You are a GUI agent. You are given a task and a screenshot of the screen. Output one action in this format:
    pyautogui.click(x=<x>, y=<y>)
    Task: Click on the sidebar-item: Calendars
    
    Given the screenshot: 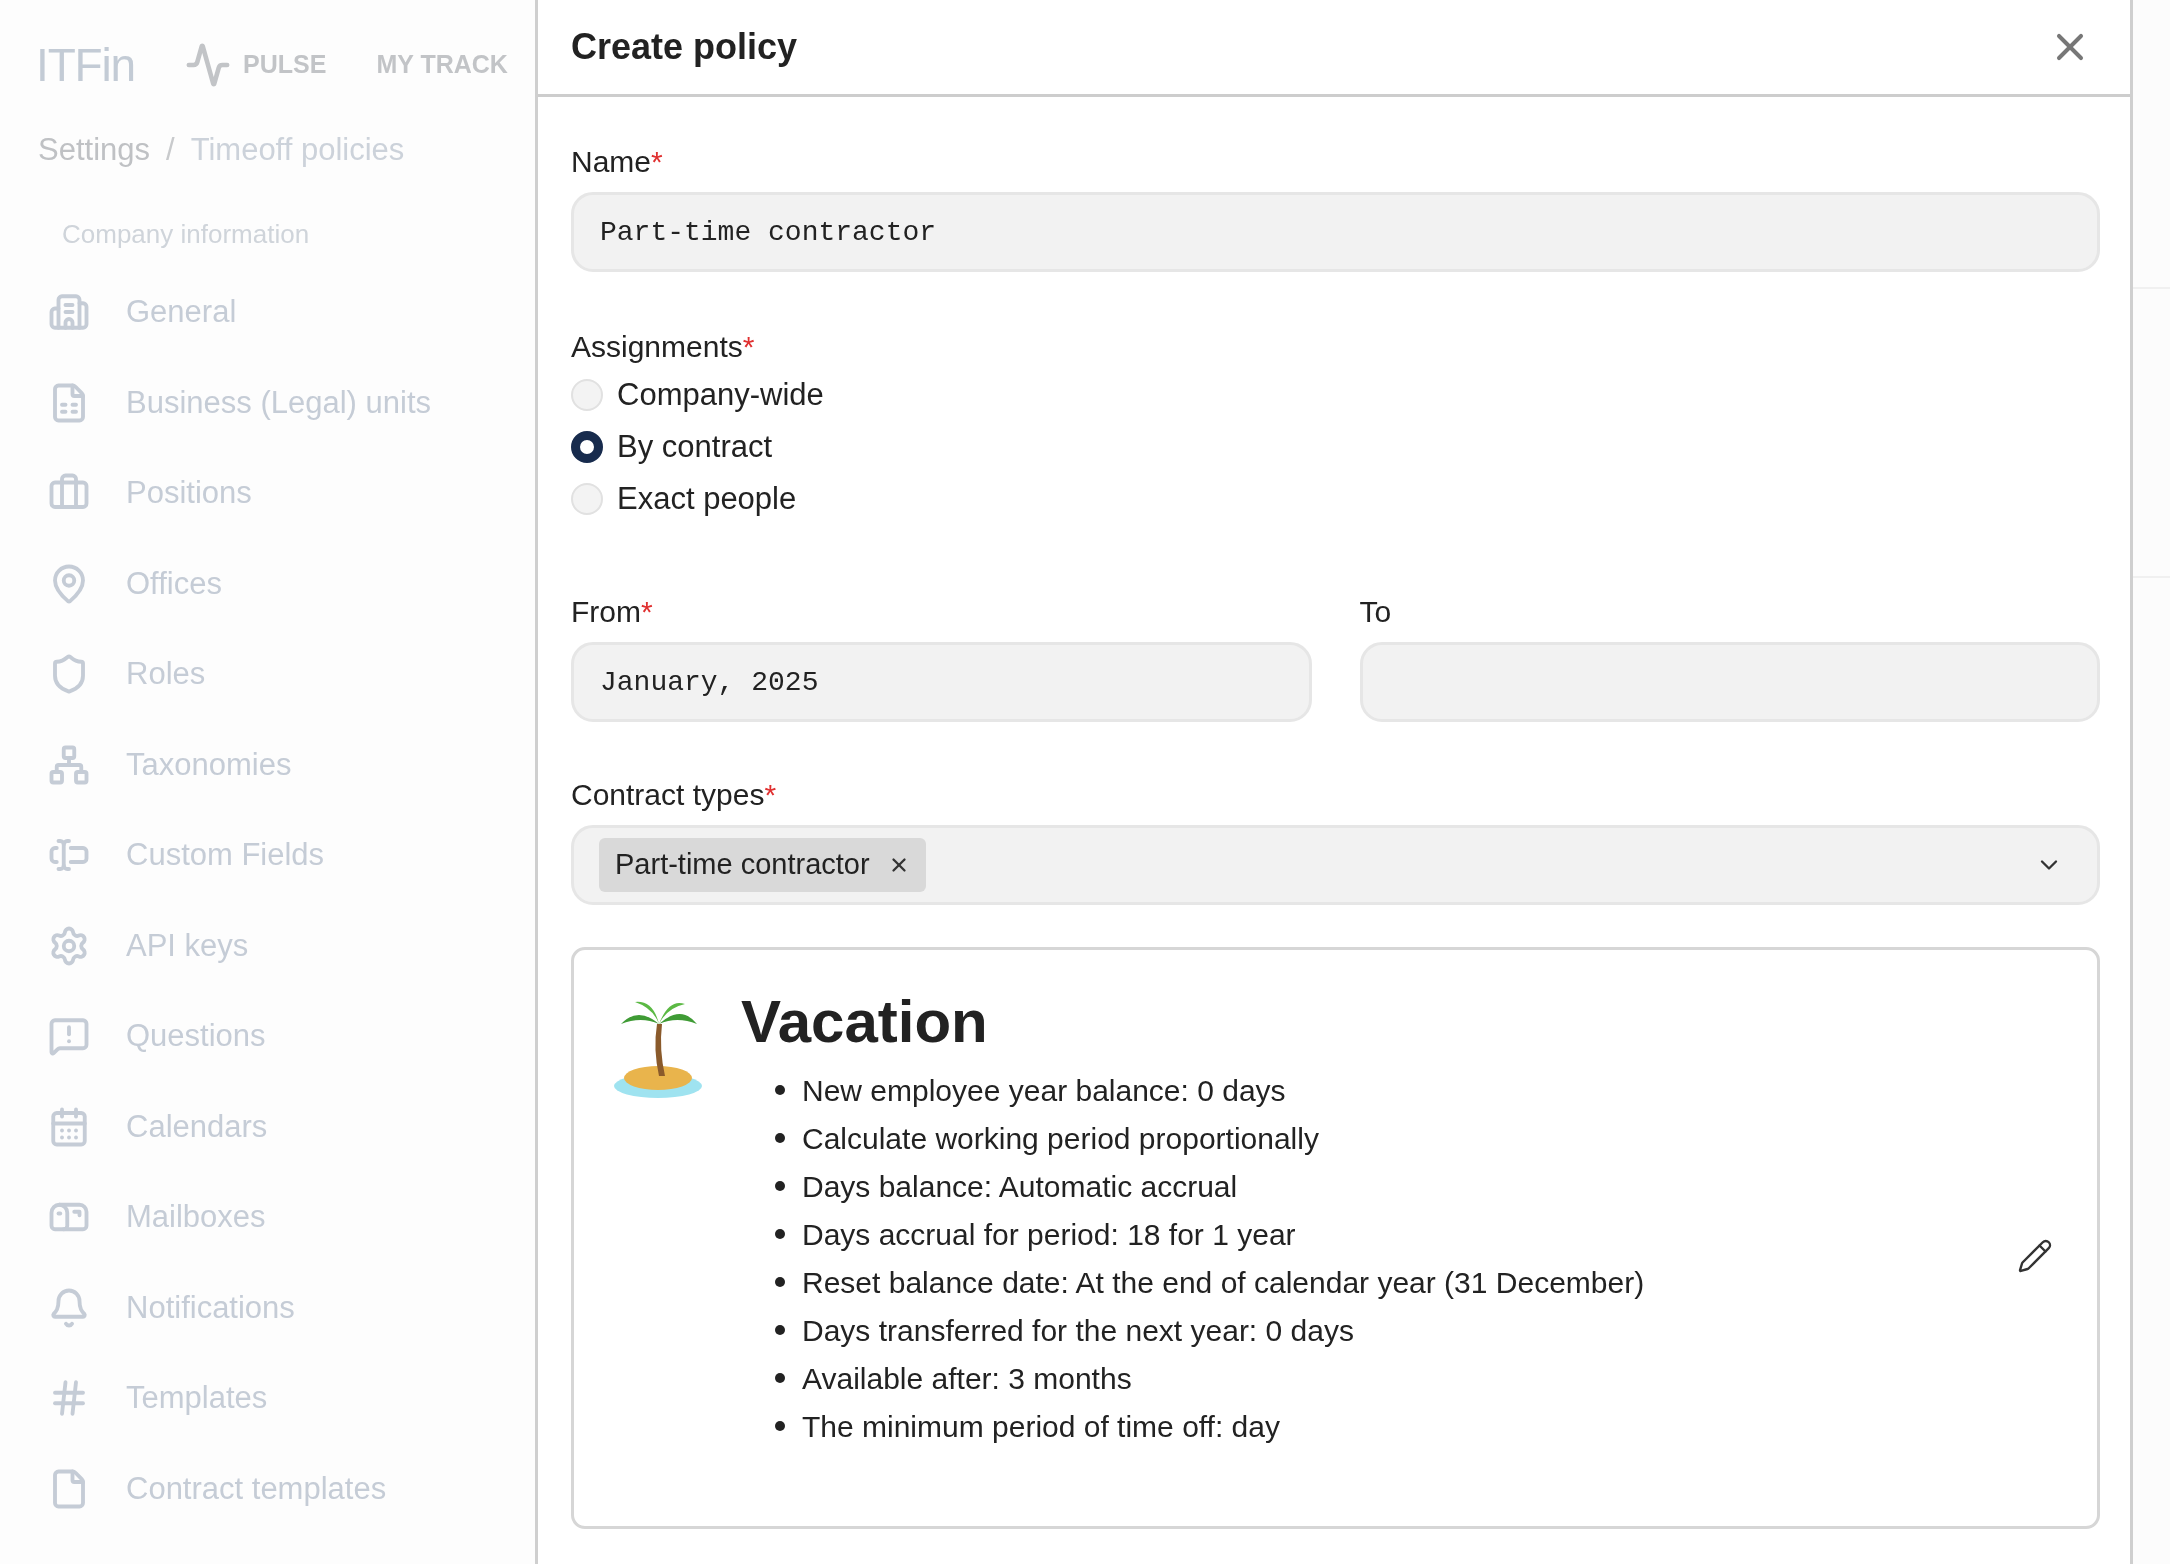 What is the action you would take?
    pyautogui.click(x=267, y=1126)
    